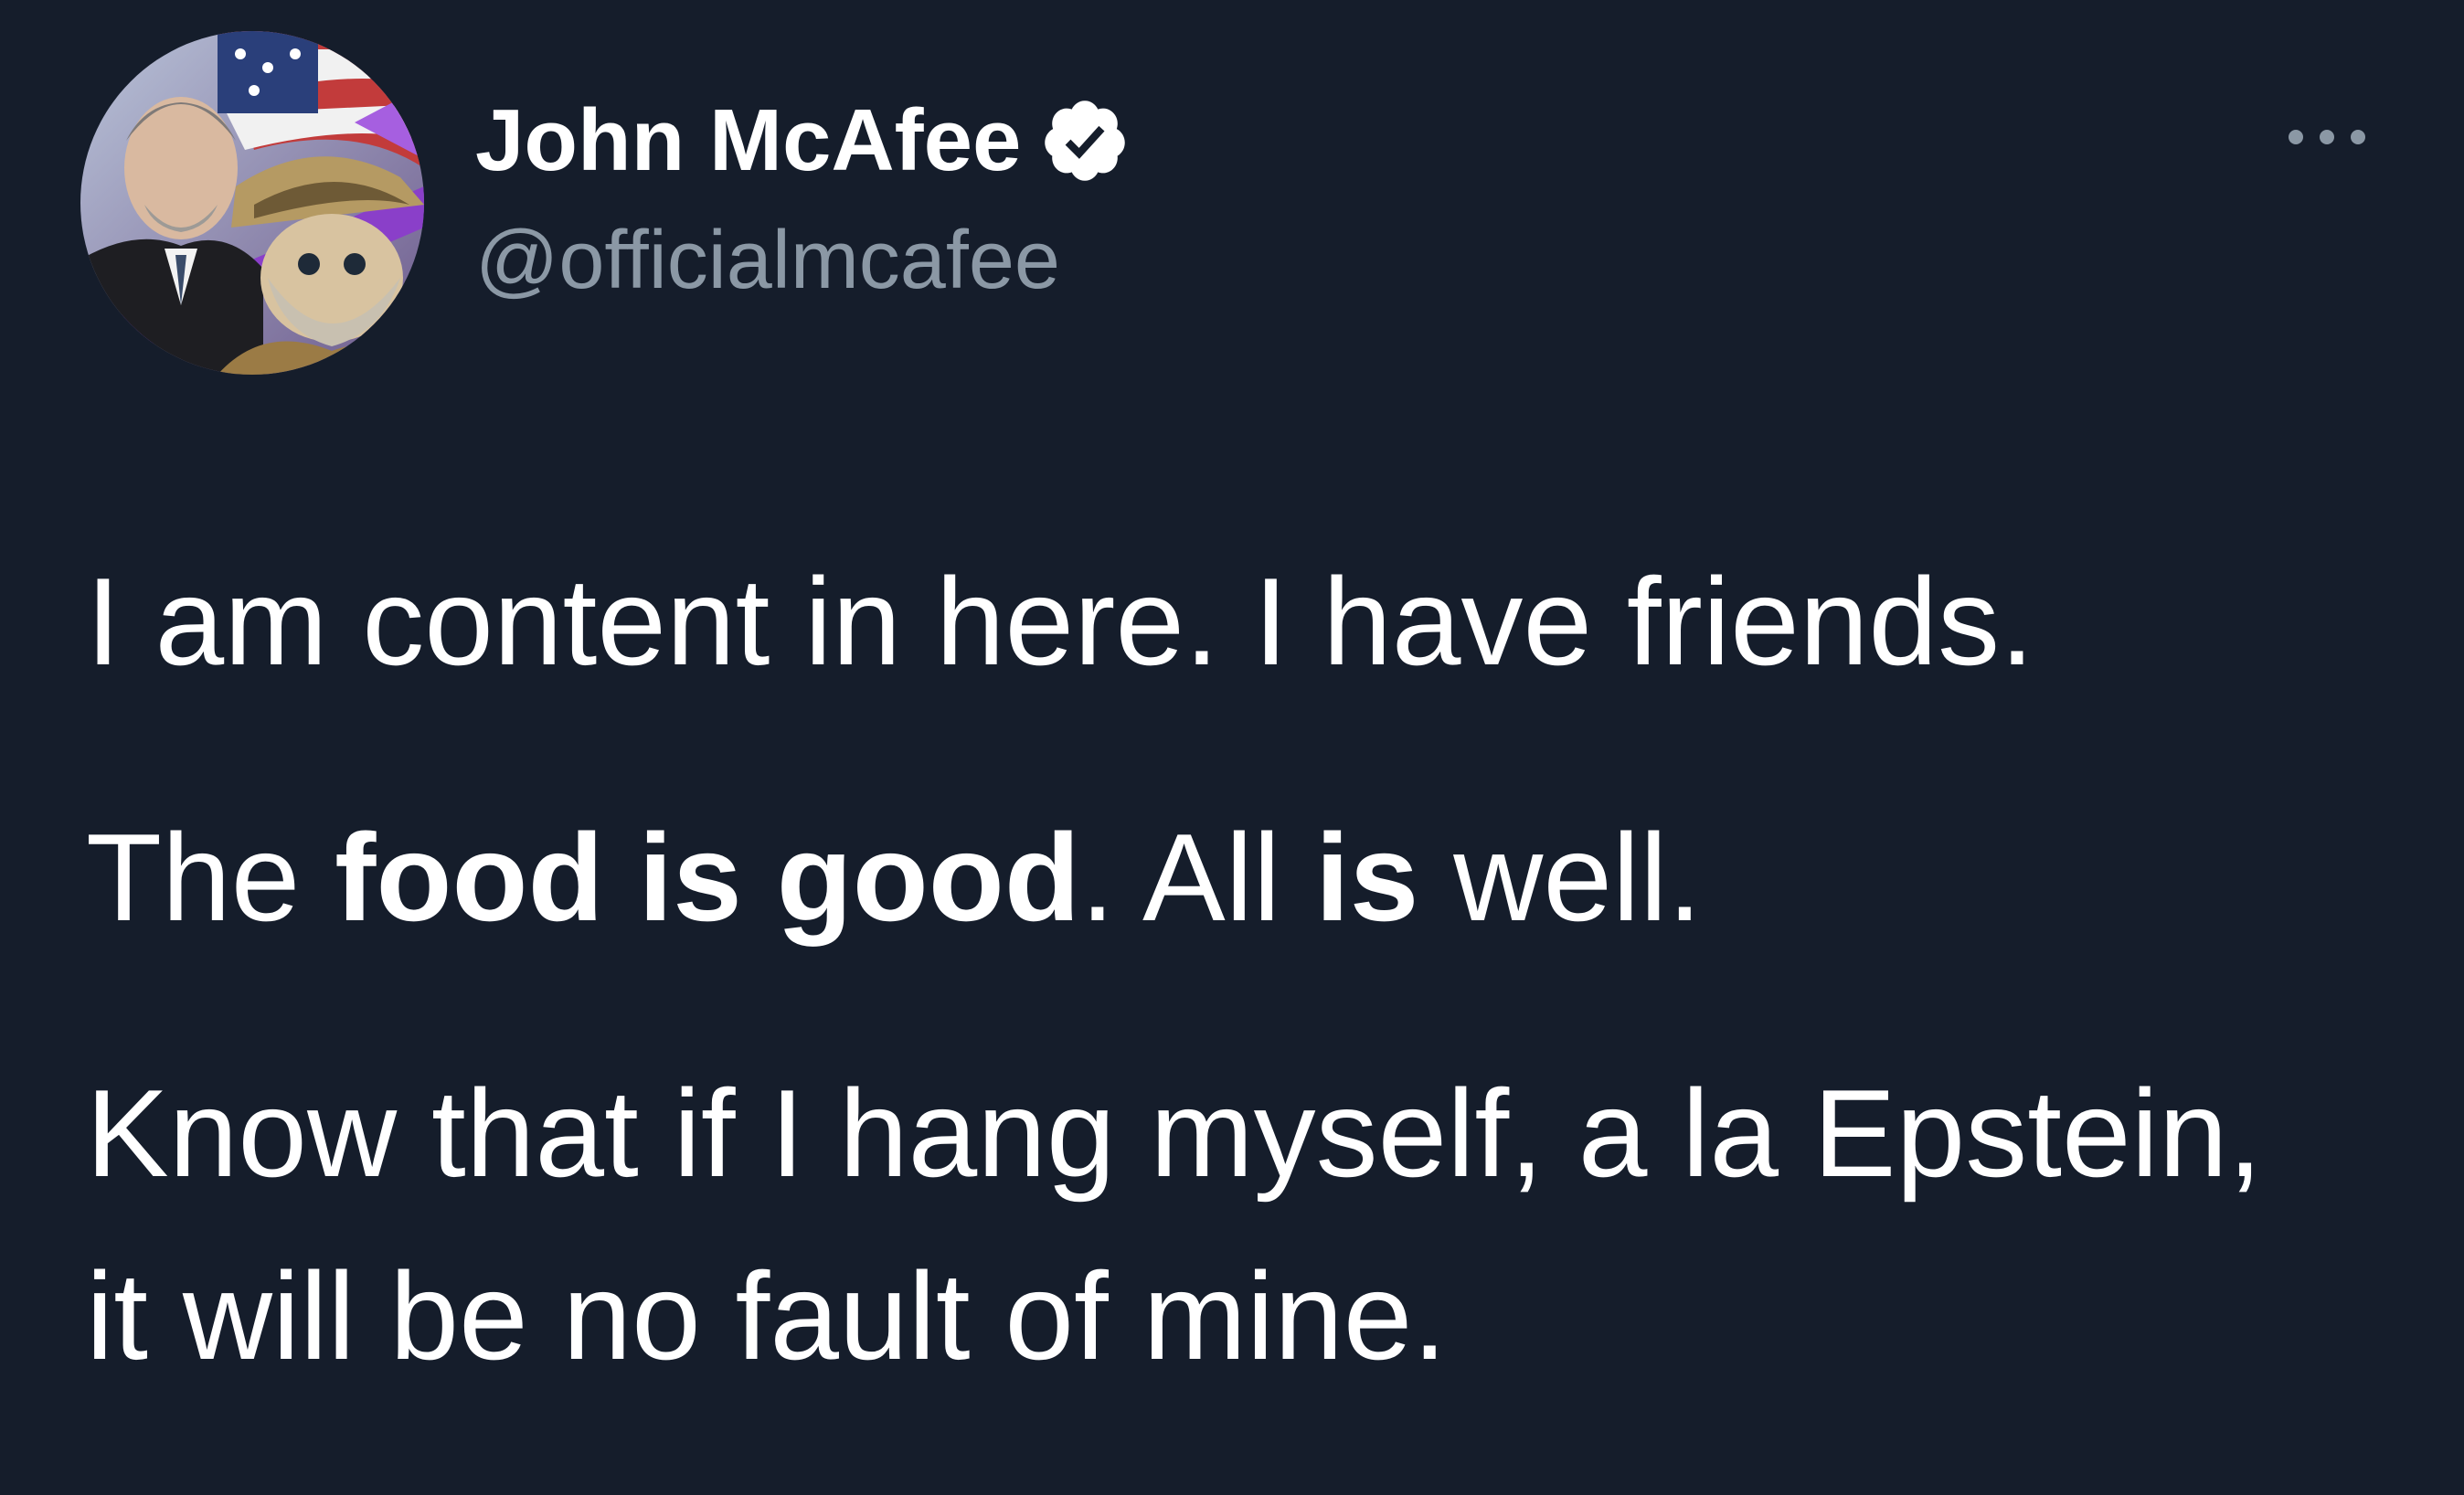 This screenshot has height=1495, width=2464. Describe the element at coordinates (748, 141) in the screenshot. I see `author-display-name: John McAfee` at that location.